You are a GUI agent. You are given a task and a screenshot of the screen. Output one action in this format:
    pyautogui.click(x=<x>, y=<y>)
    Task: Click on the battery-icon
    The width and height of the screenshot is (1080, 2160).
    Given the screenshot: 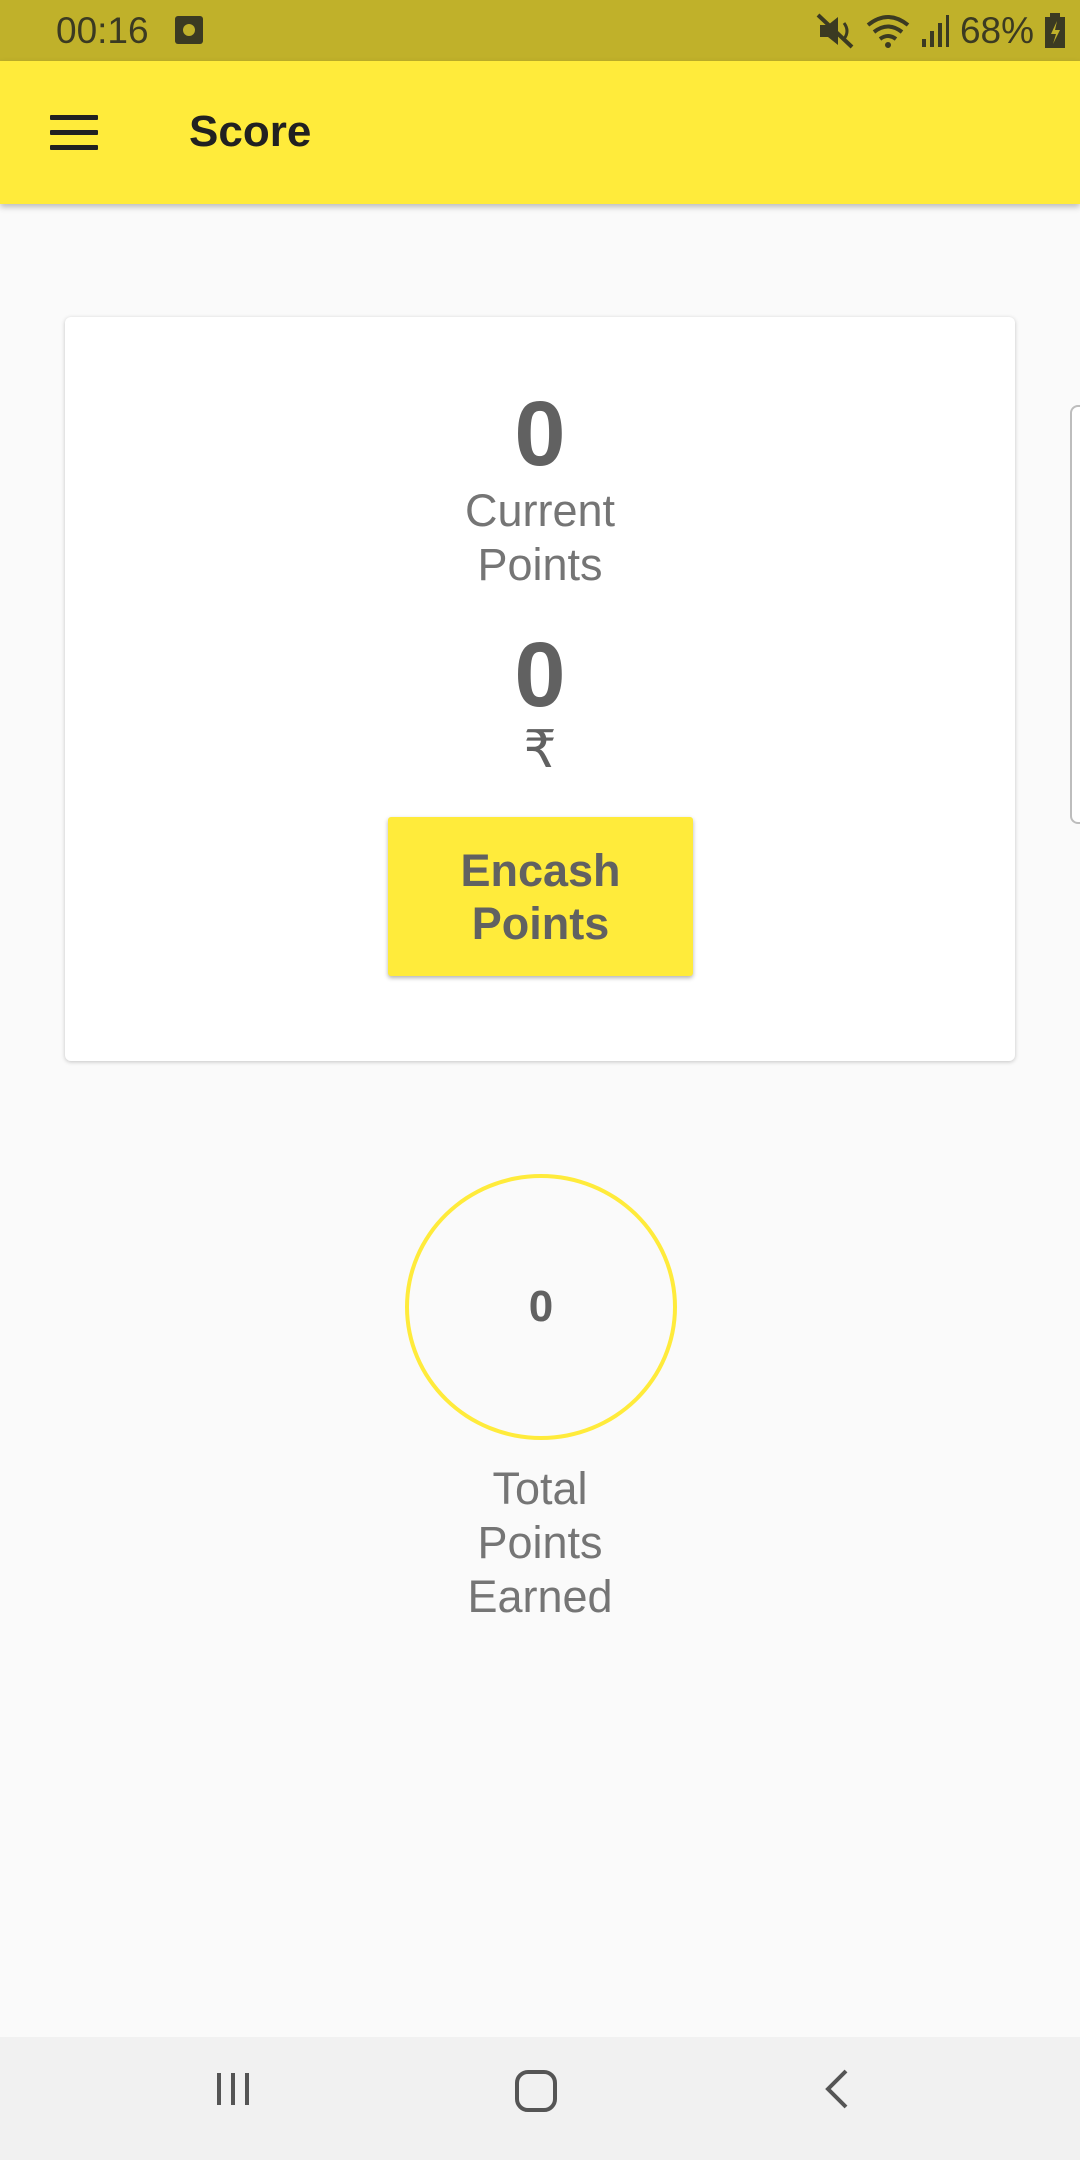 What is the action you would take?
    pyautogui.click(x=1055, y=30)
    